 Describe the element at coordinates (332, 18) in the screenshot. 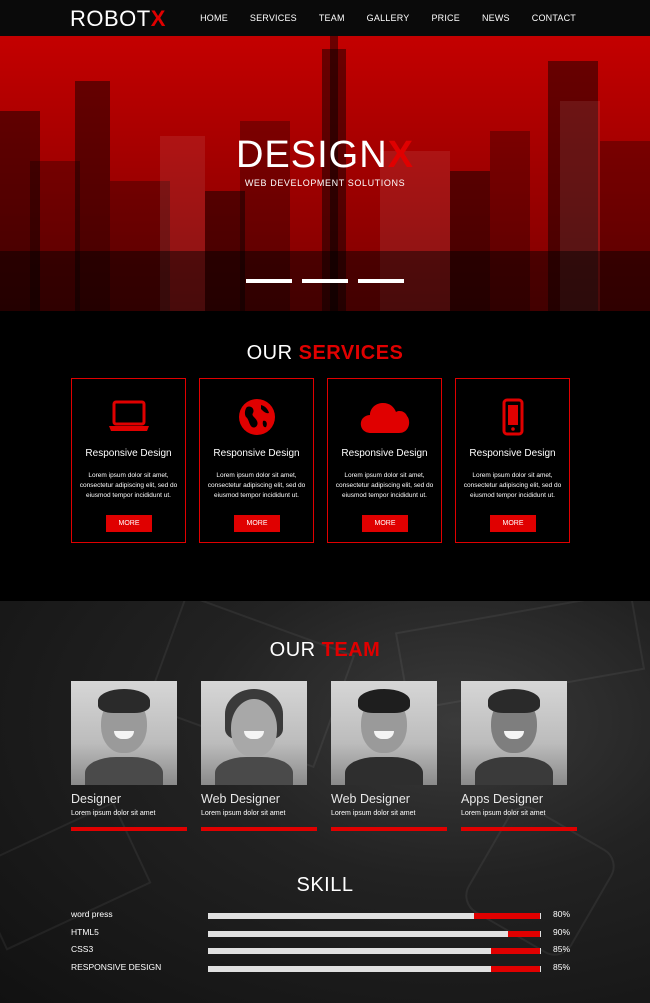

I see `nav-team: TEAM` at that location.